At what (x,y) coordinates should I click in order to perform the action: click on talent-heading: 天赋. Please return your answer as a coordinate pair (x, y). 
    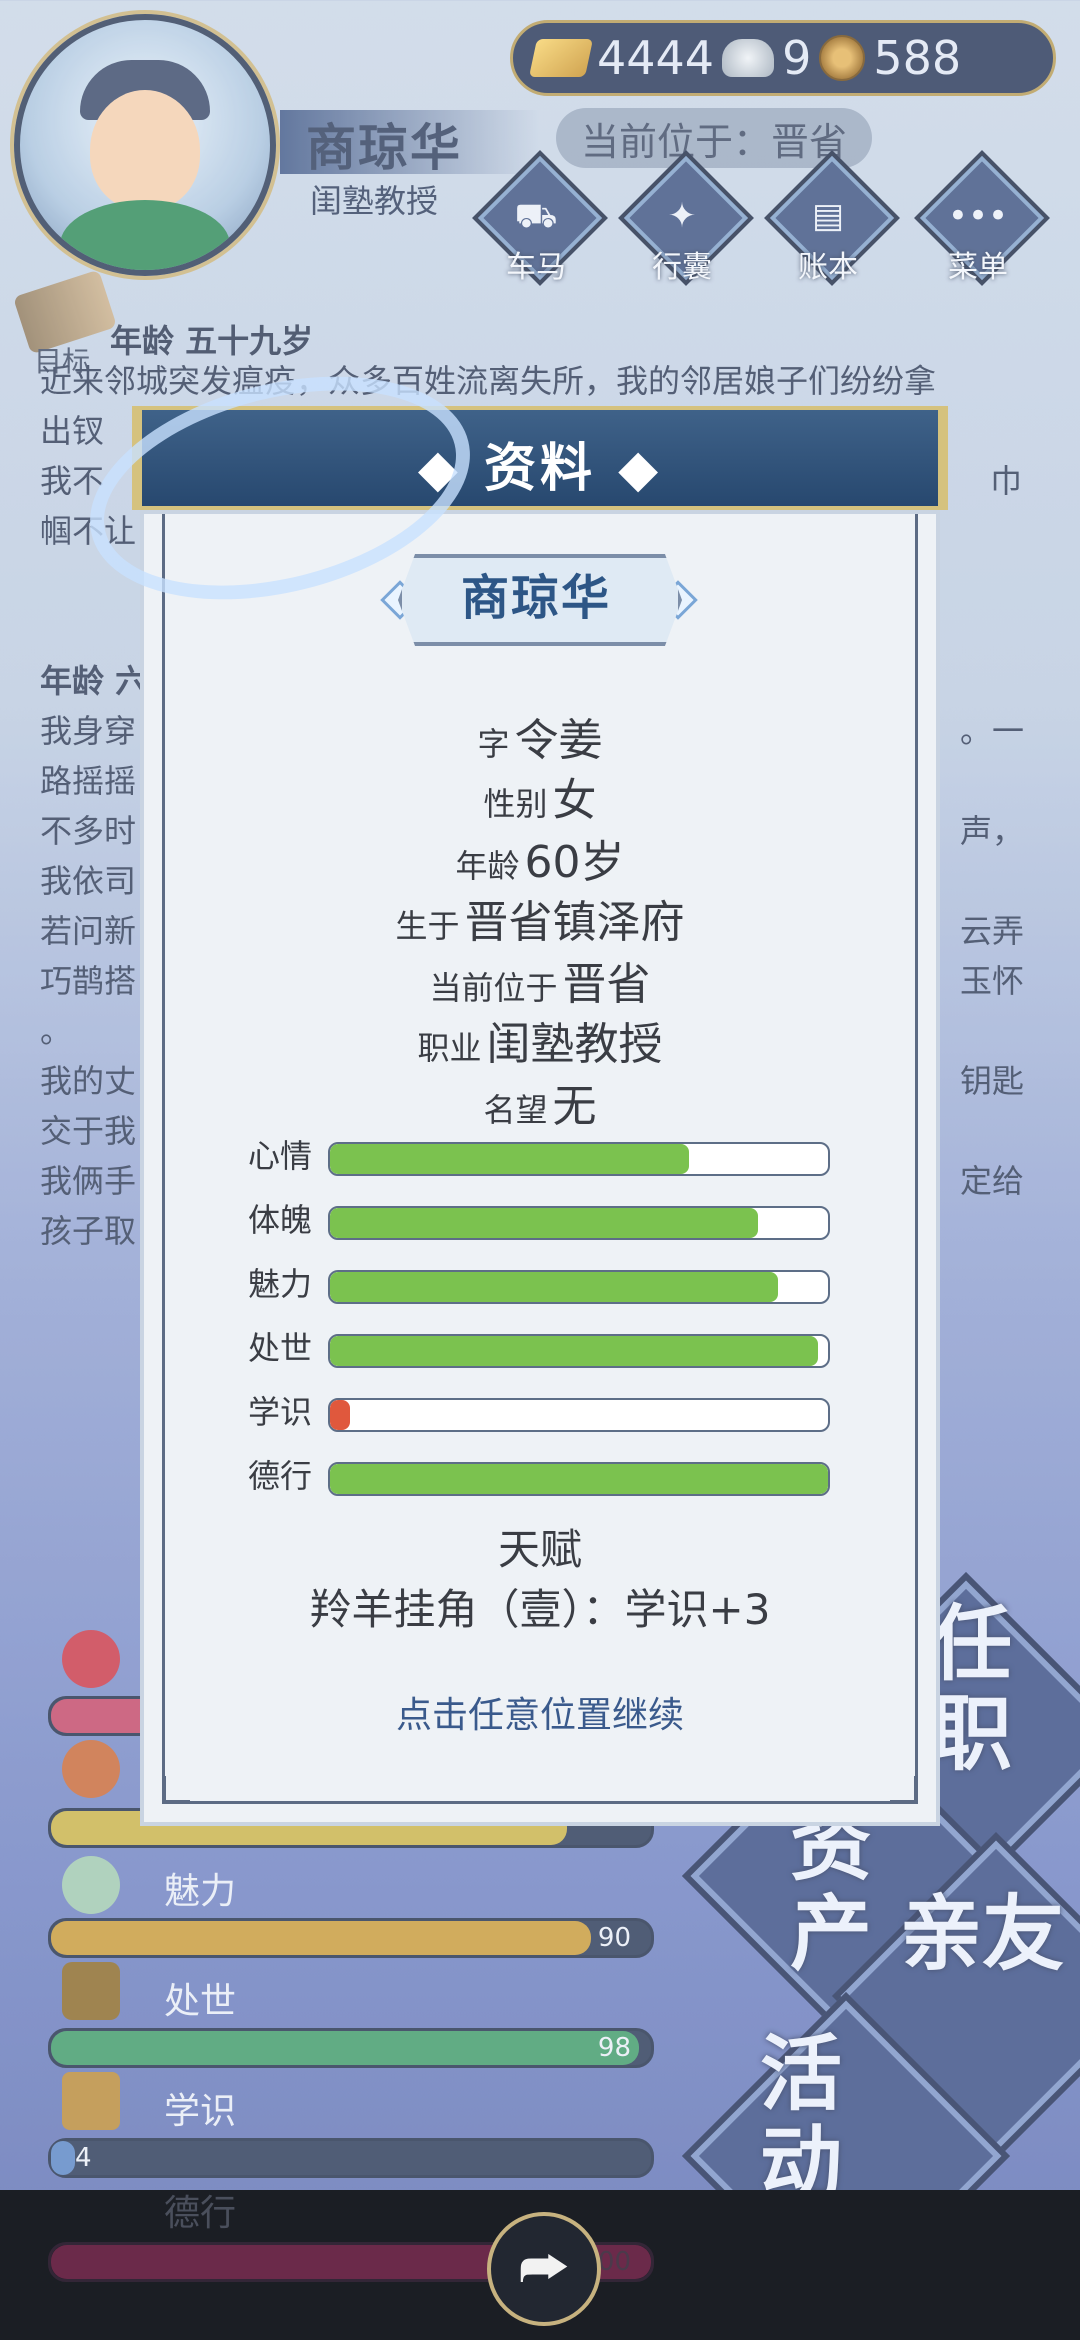
    Looking at the image, I should click on (539, 1549).